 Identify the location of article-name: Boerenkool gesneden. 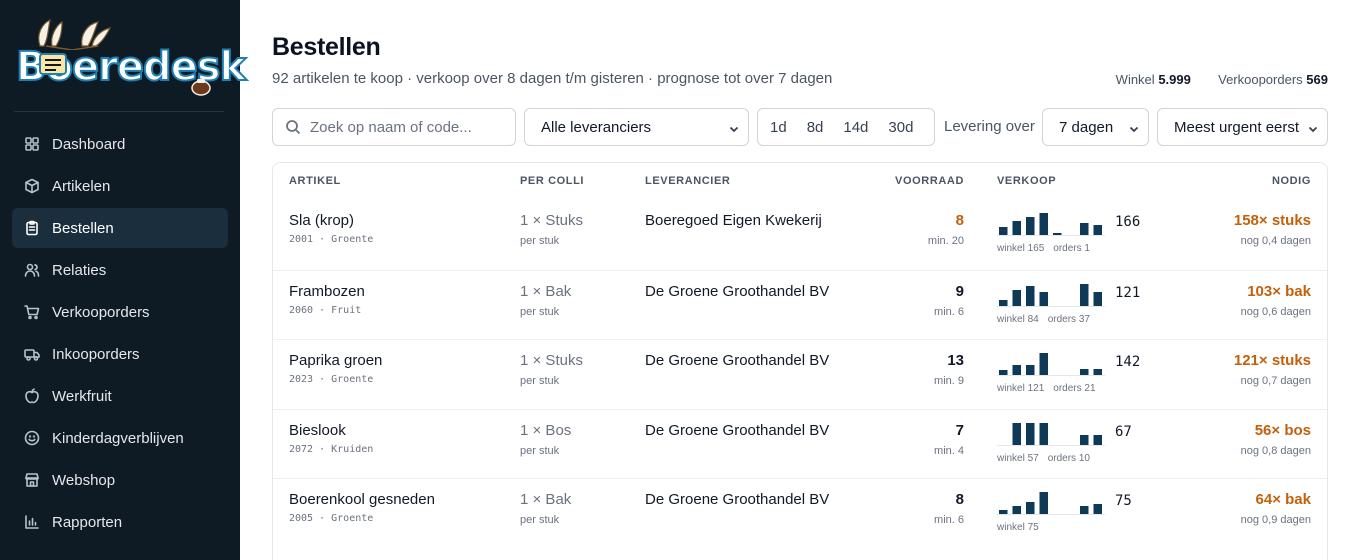
(362, 499).